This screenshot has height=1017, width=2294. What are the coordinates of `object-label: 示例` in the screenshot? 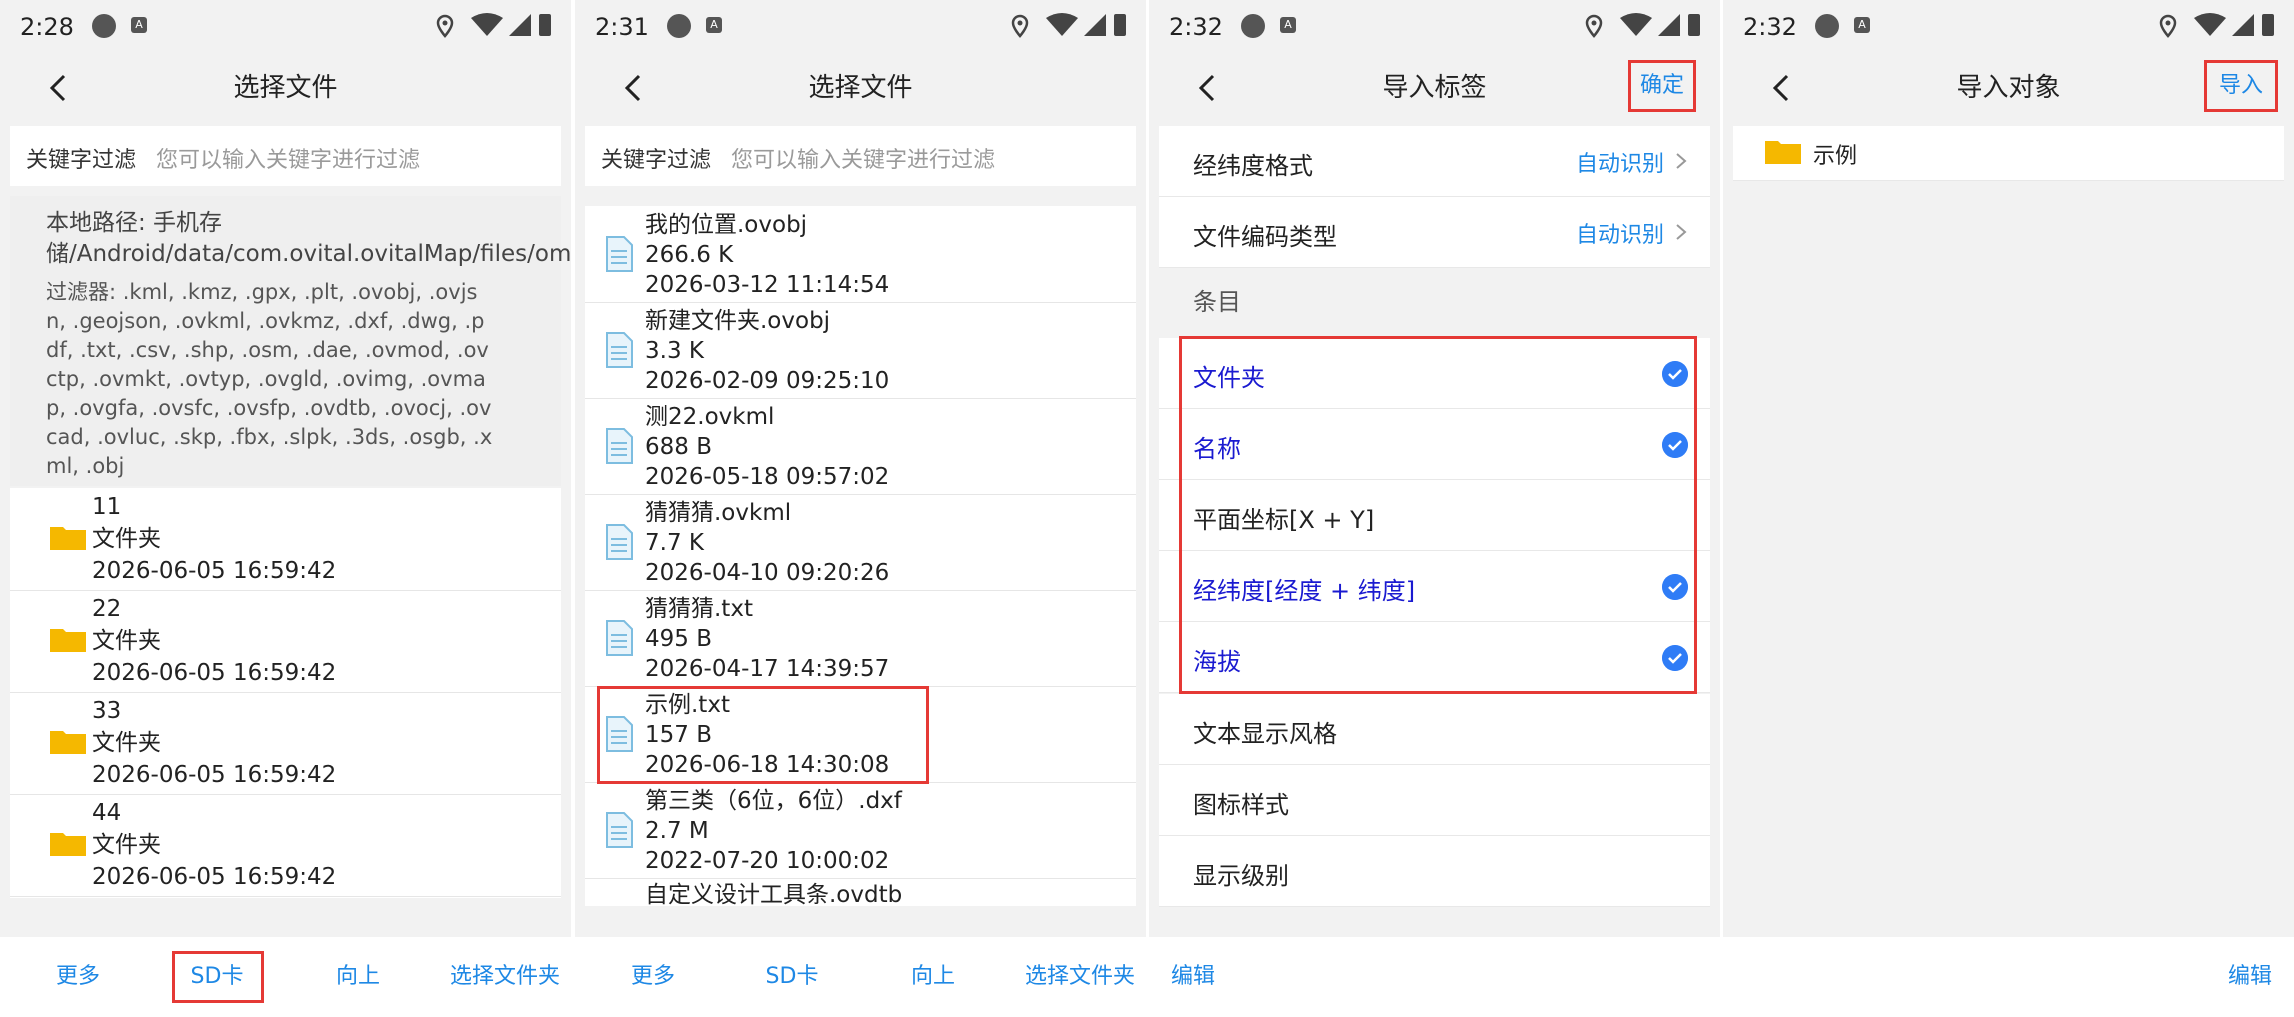 It's located at (1835, 156).